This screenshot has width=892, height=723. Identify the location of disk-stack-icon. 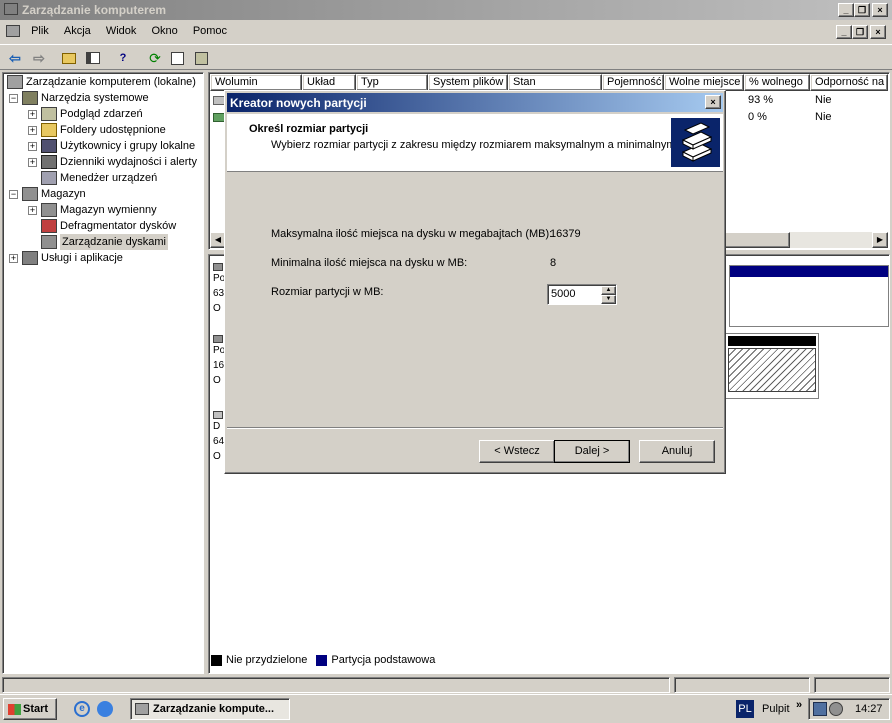
(695, 142).